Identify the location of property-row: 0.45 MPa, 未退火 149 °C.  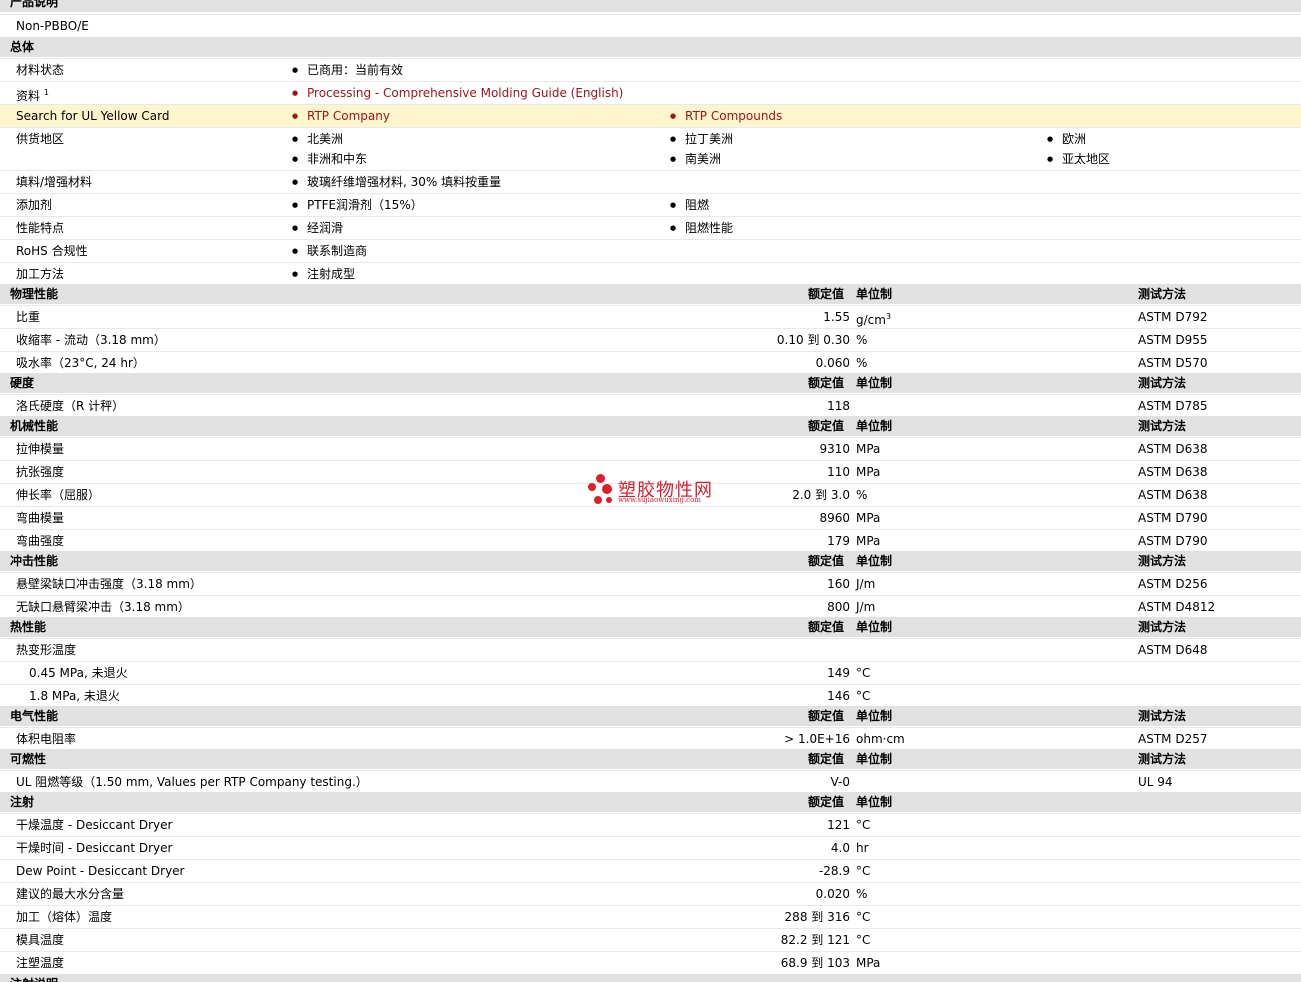
(650, 672).